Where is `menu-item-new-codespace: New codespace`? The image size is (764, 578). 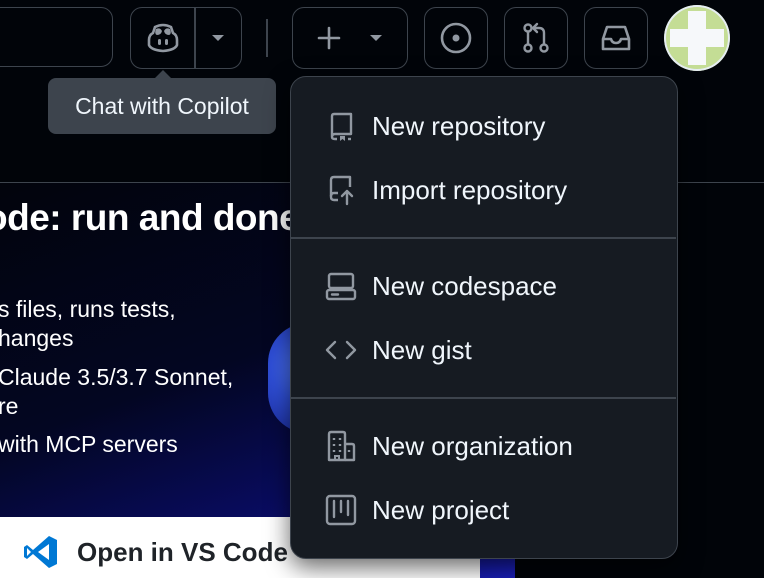 menu-item-new-codespace: New codespace is located at coordinates (483, 286).